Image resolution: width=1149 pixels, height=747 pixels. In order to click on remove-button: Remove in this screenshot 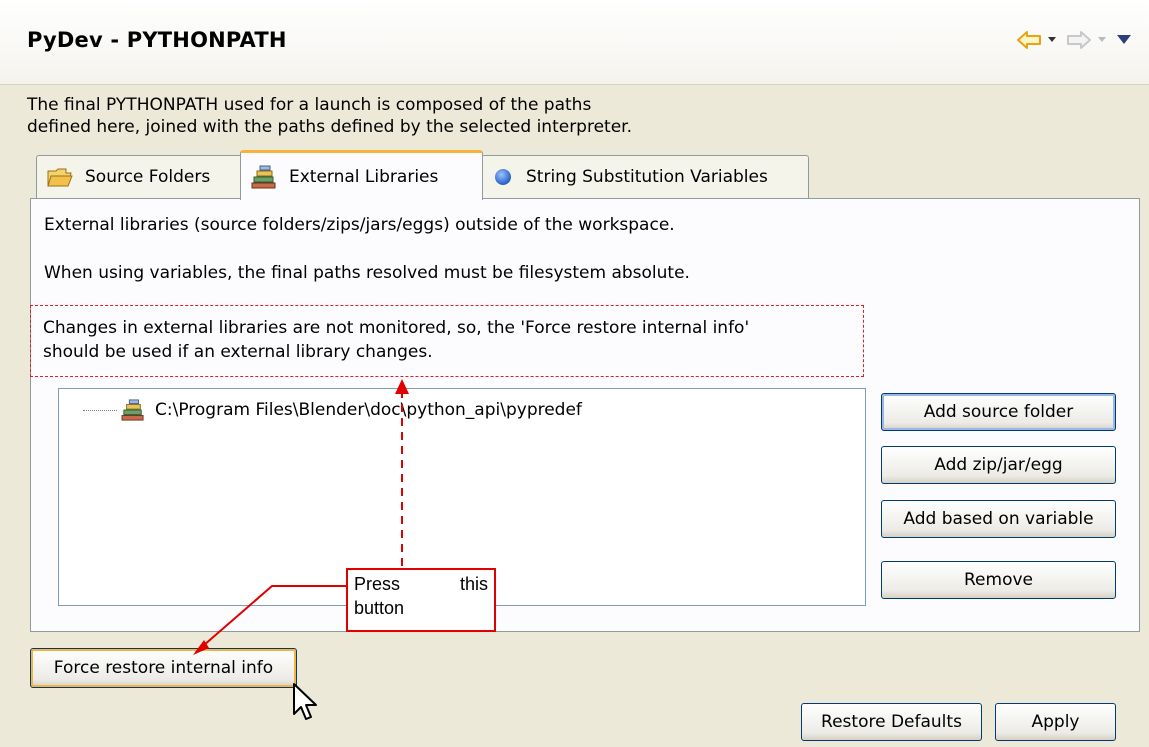, I will do `click(998, 580)`.